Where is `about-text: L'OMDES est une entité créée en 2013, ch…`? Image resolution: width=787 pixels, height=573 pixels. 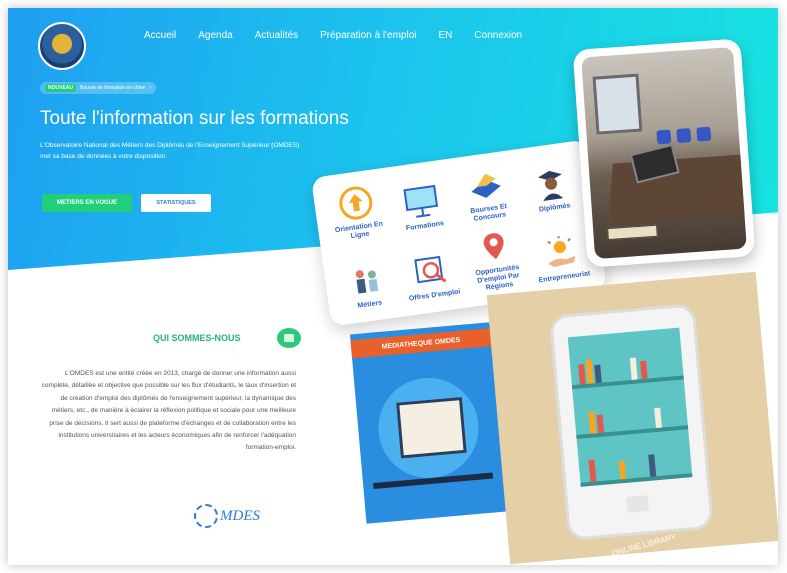
about-text: L'OMDES est une entité créée en 2013, ch… is located at coordinates (168, 411).